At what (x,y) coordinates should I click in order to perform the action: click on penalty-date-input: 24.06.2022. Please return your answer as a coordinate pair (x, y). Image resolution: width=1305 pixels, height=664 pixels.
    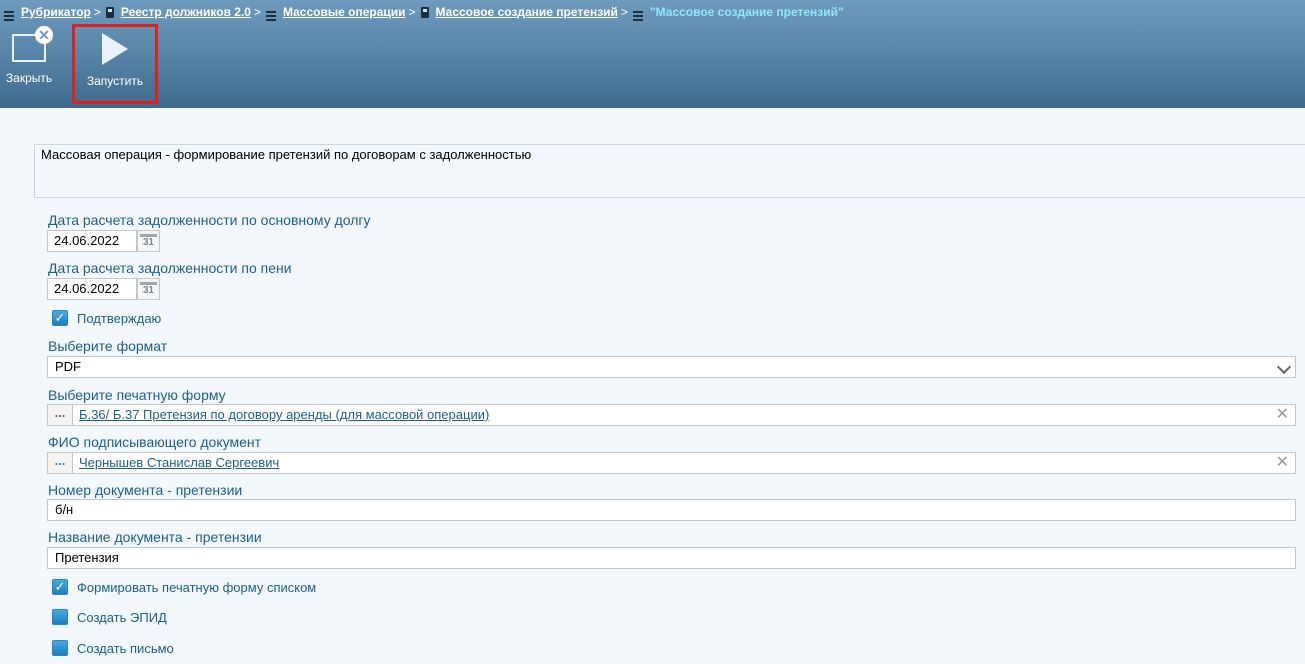
    Looking at the image, I should click on (92, 289).